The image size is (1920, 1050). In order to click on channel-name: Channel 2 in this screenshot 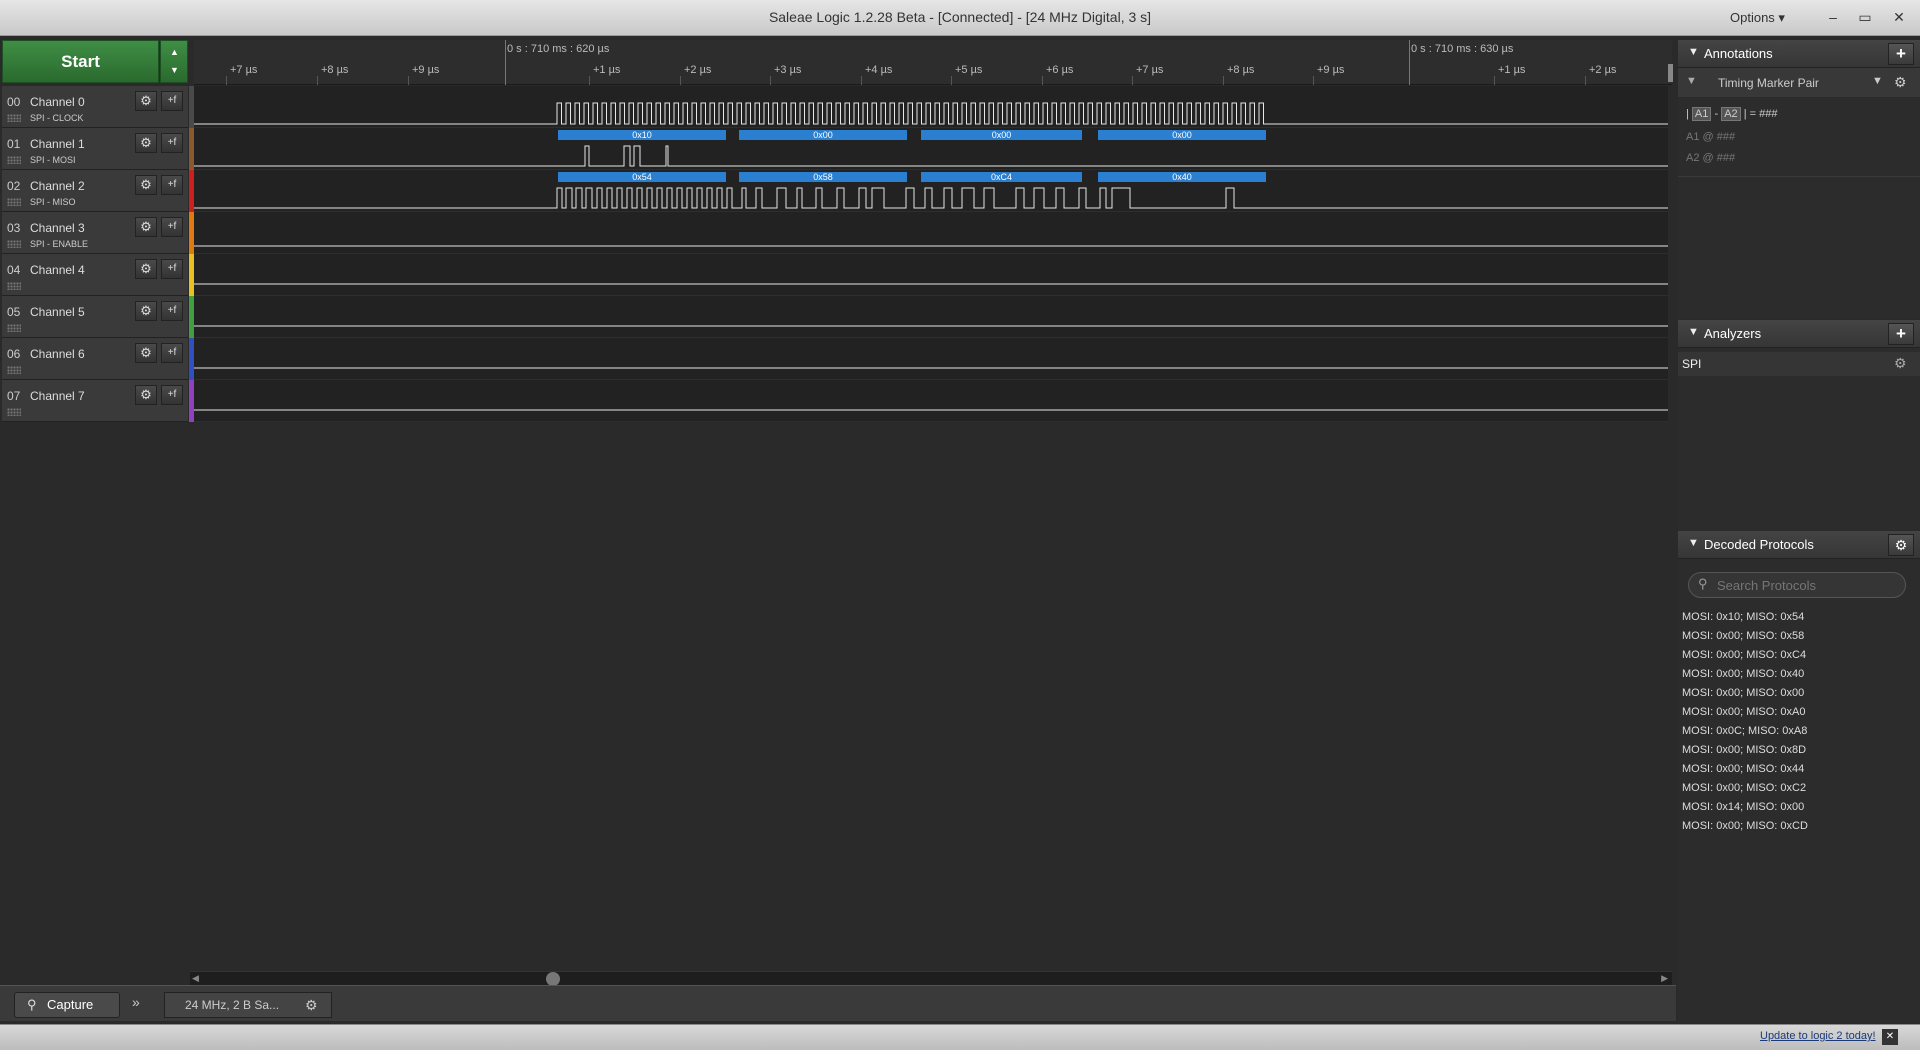, I will do `click(57, 186)`.